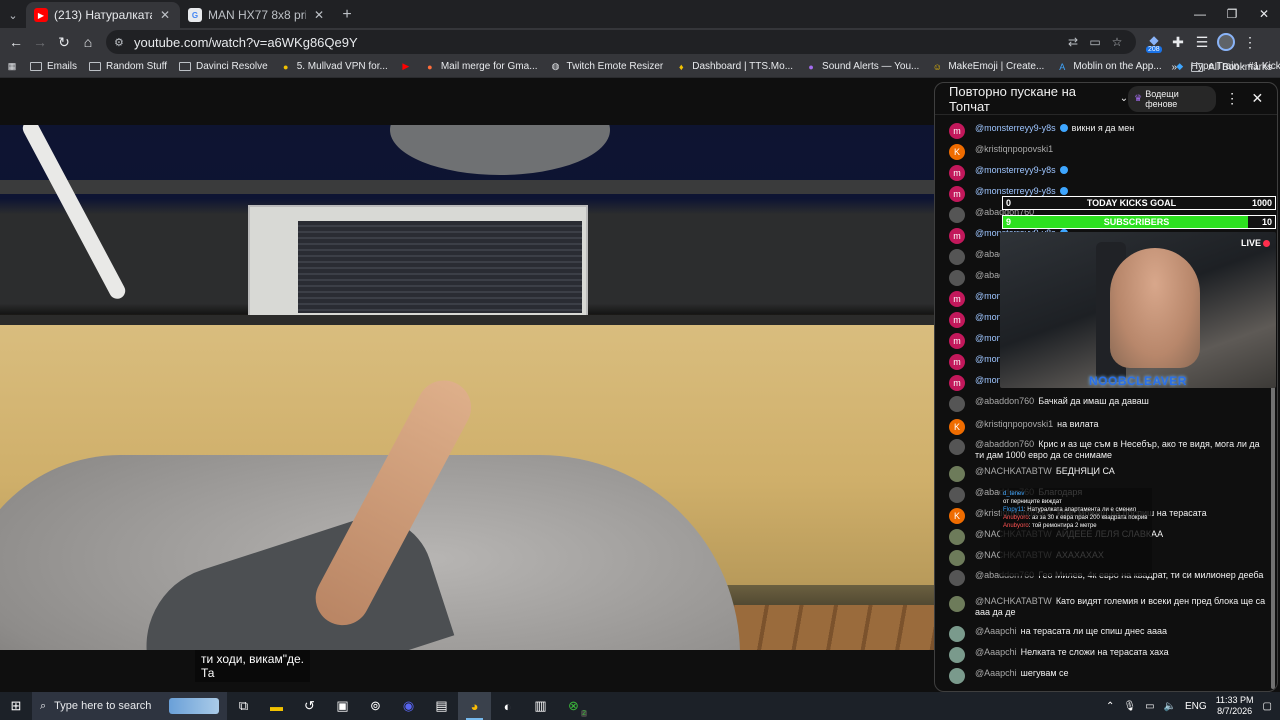 The height and width of the screenshot is (720, 1280). Describe the element at coordinates (16, 42) in the screenshot. I see `back-icon: ←` at that location.